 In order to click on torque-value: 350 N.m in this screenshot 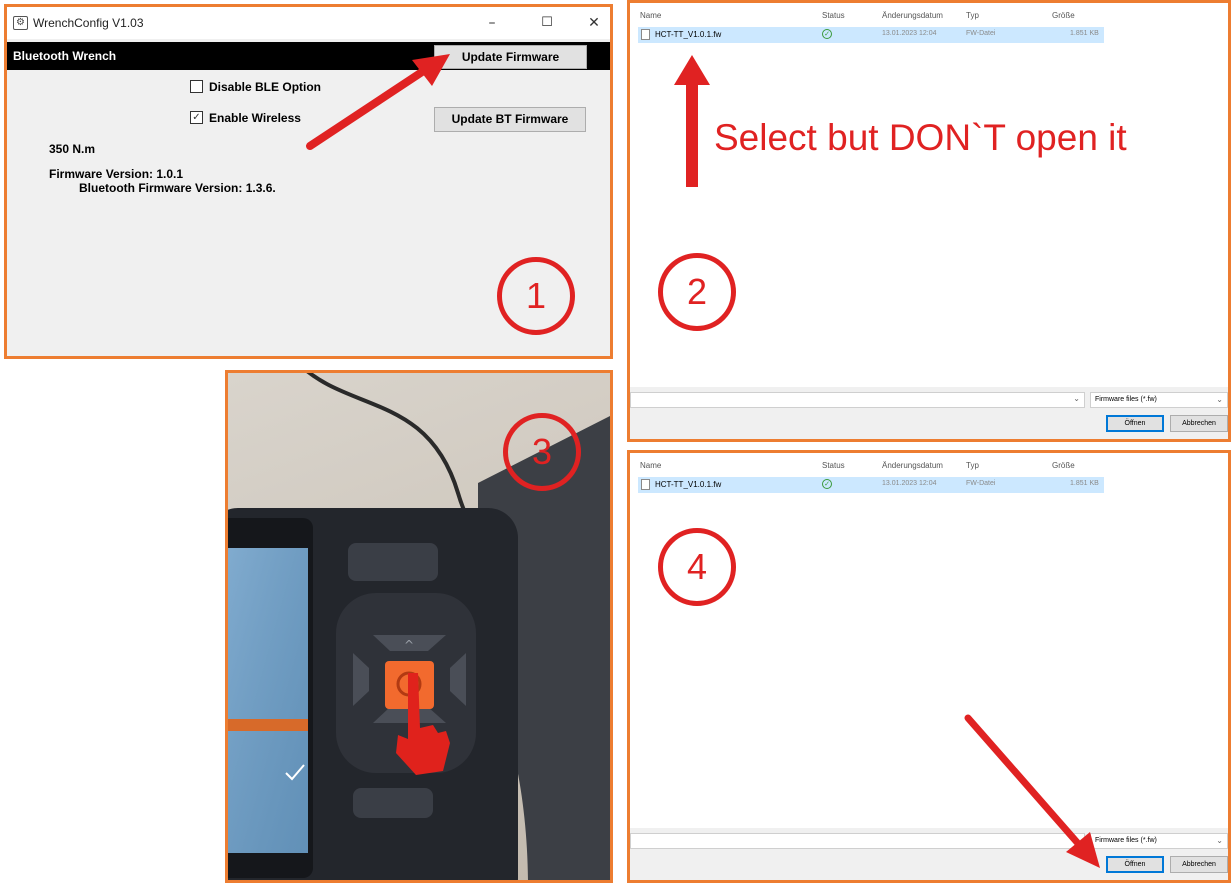, I will do `click(72, 149)`.